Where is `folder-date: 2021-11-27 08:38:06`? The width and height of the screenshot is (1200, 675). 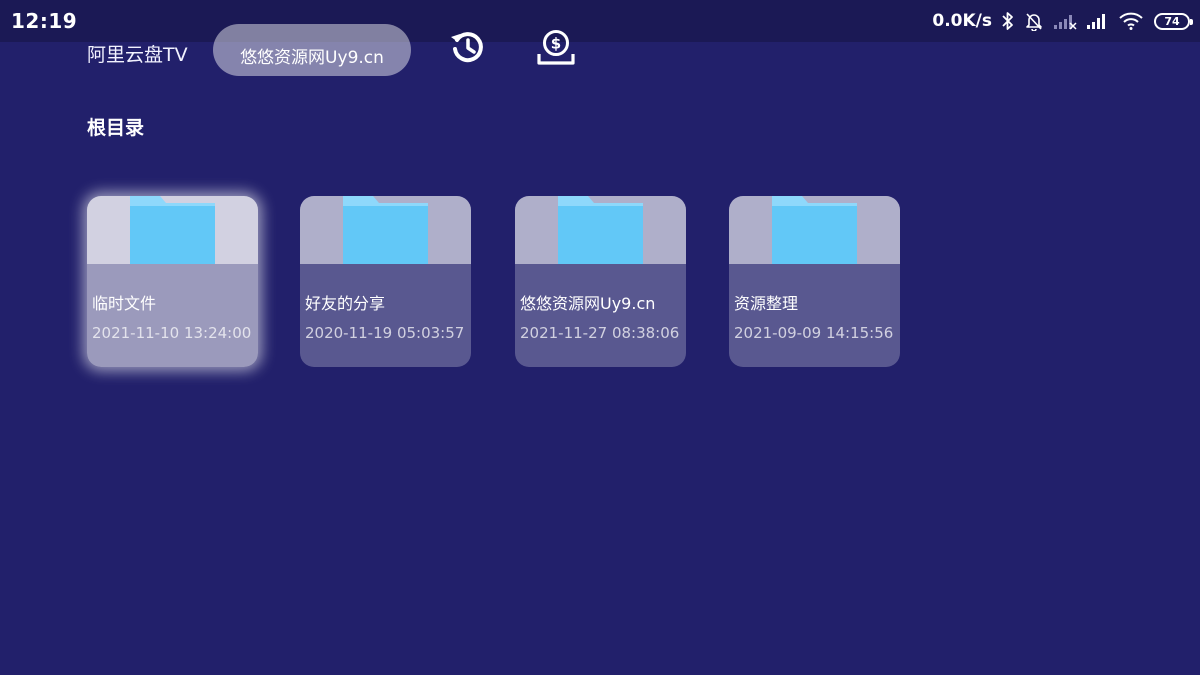 folder-date: 2021-11-27 08:38:06 is located at coordinates (600, 333).